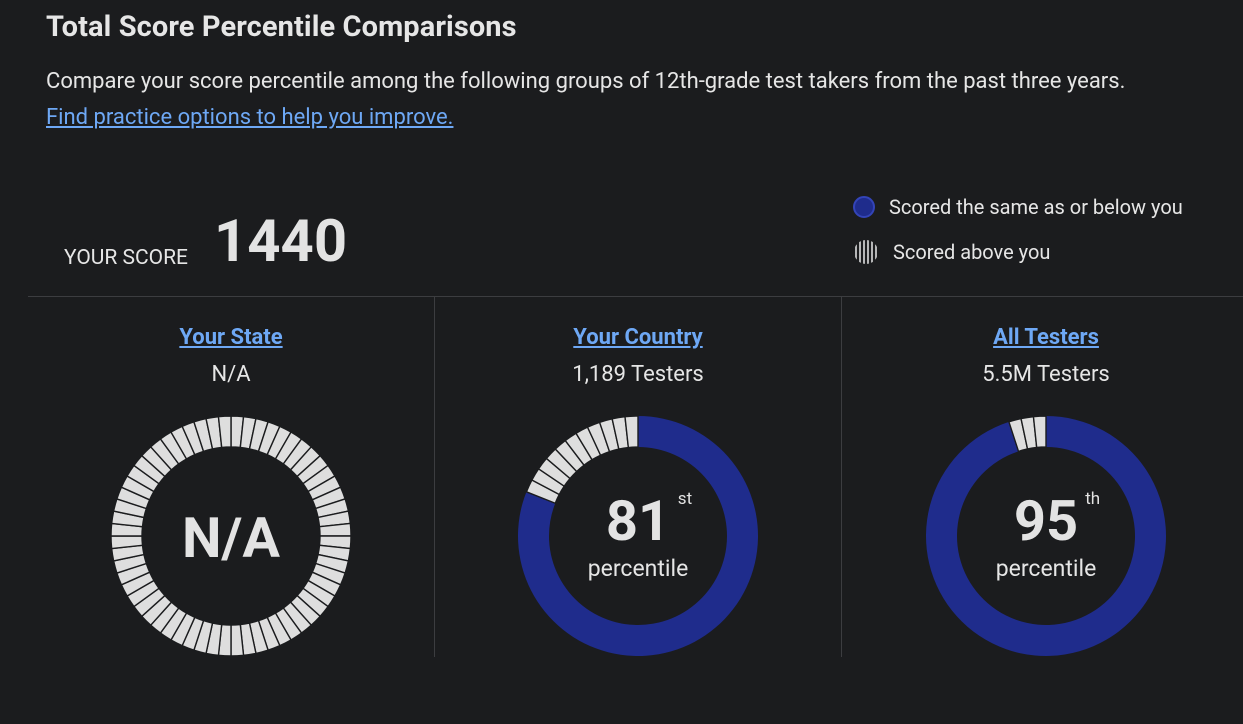  I want to click on your-country-percentile-value: 81st, so click(649, 520).